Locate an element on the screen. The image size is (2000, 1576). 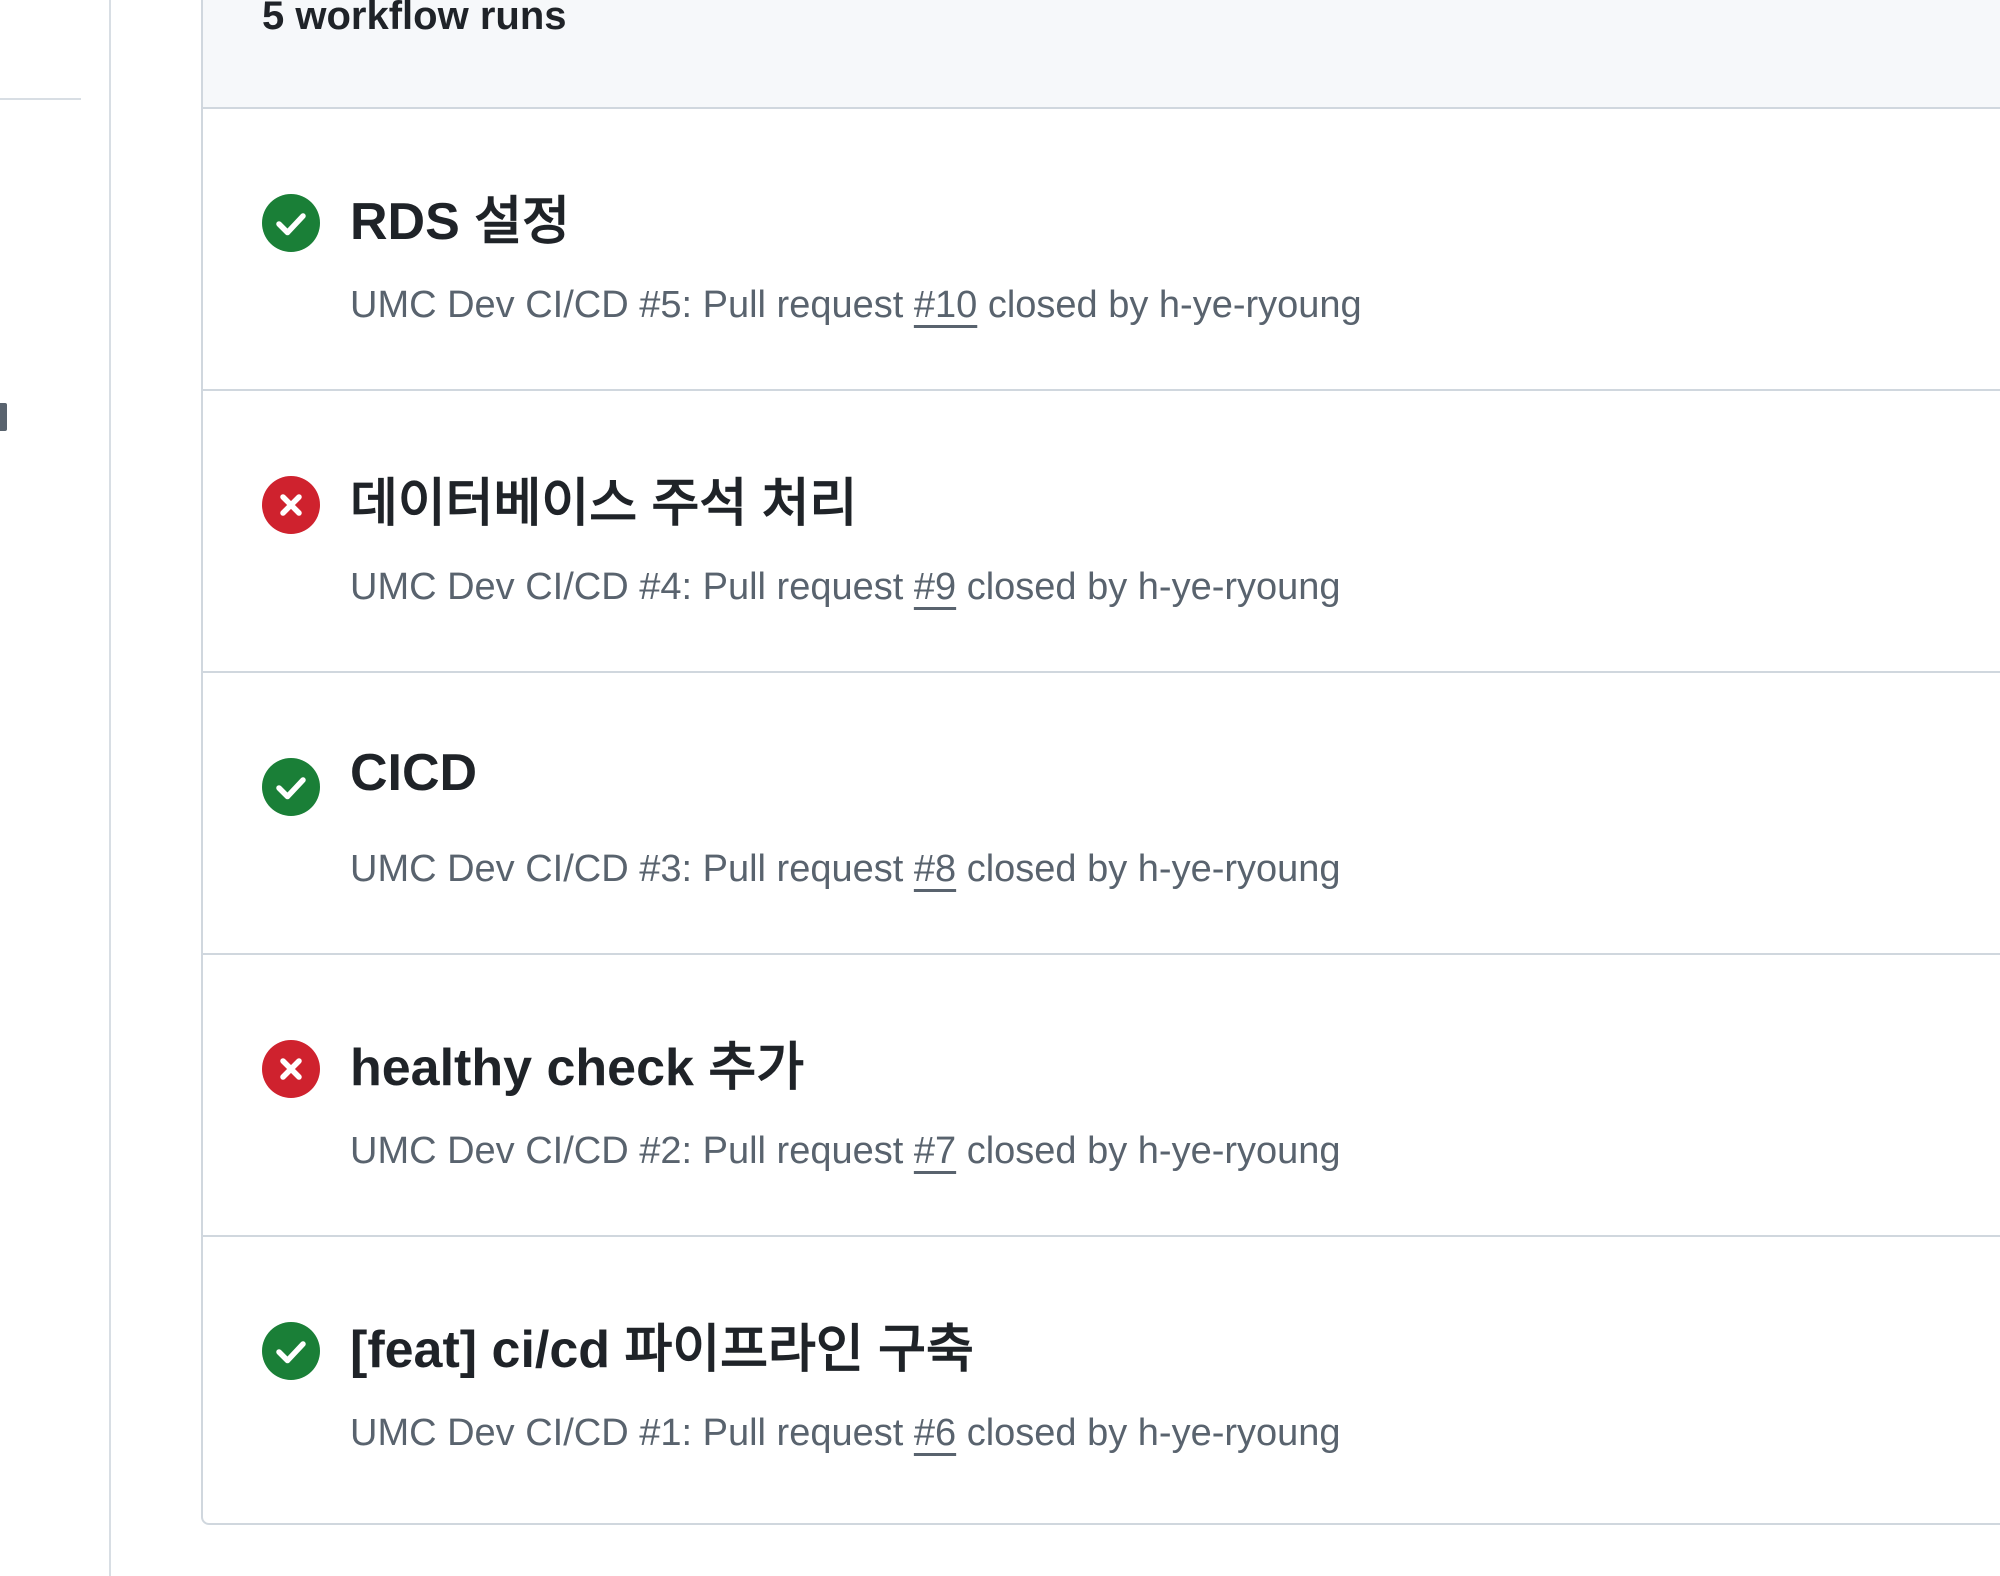
workflow-run-name: UMC Dev CI/CD #3: Pull request is located at coordinates (627, 869).